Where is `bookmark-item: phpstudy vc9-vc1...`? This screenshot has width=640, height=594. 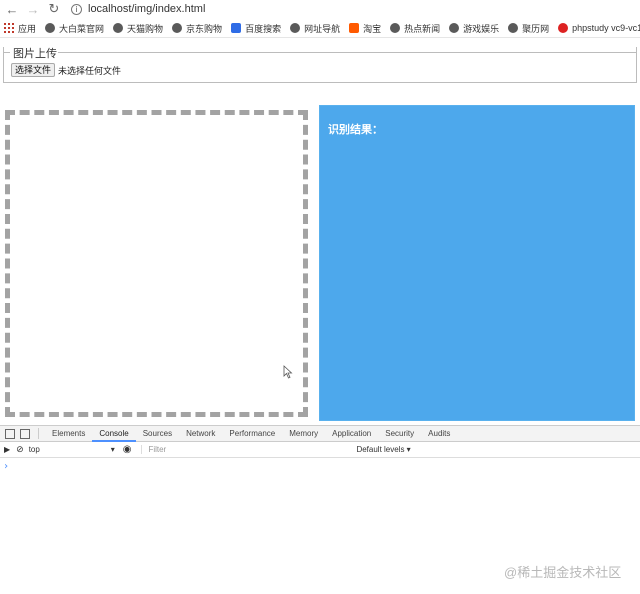
bookmark-item: phpstudy vc9-vc1... is located at coordinates (599, 28).